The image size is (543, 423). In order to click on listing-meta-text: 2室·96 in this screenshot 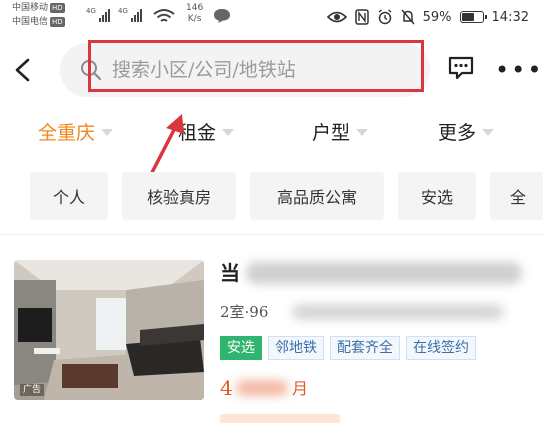, I will do `click(244, 312)`.